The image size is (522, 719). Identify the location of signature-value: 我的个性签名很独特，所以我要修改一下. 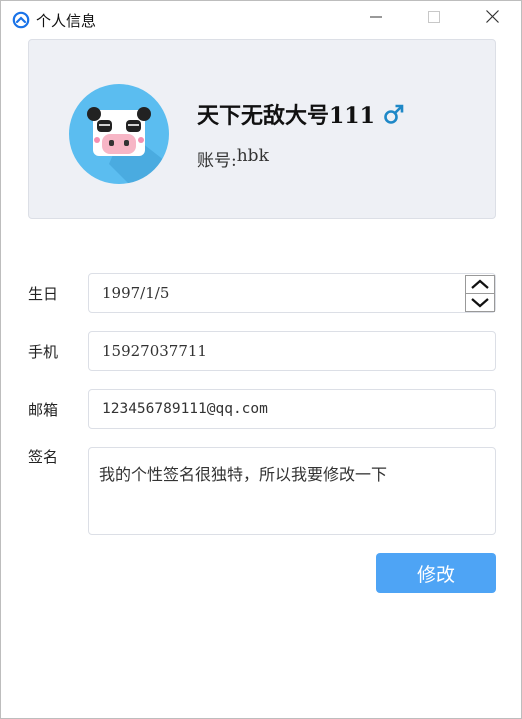
(243, 474).